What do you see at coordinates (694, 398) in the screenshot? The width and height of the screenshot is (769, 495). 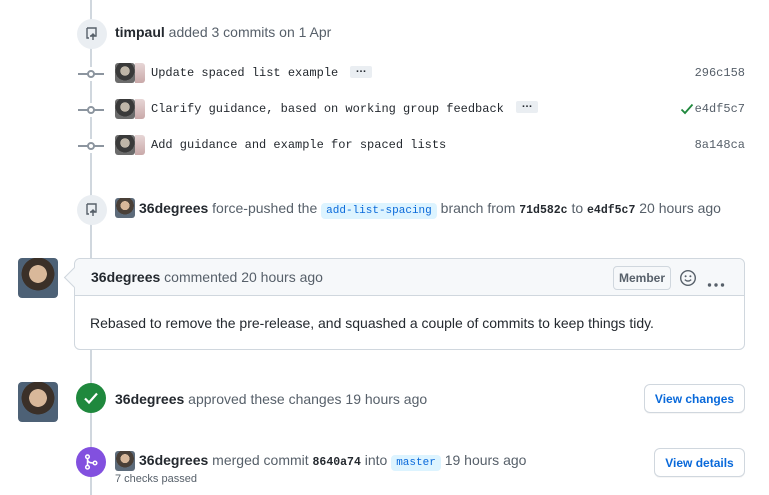 I see `view-changes-button: View changes` at bounding box center [694, 398].